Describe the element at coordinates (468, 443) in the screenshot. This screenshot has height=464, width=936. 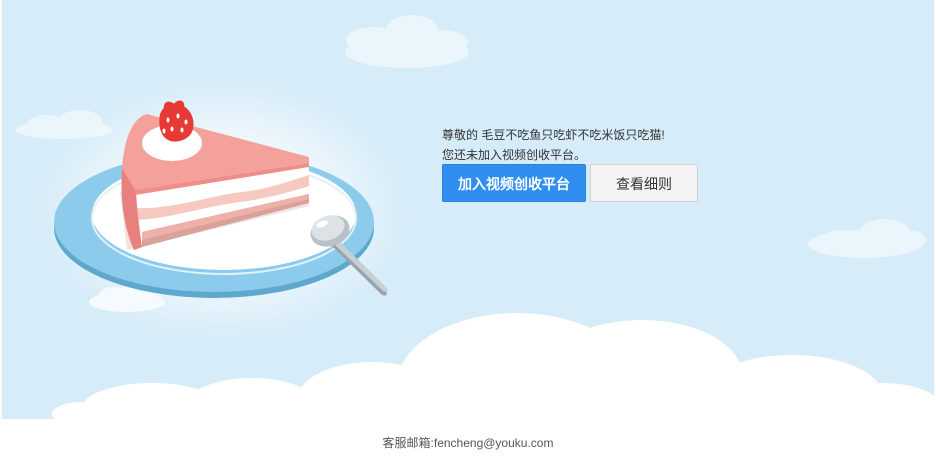
I see `support-email: 客服邮箱:fencheng@youku.com` at that location.